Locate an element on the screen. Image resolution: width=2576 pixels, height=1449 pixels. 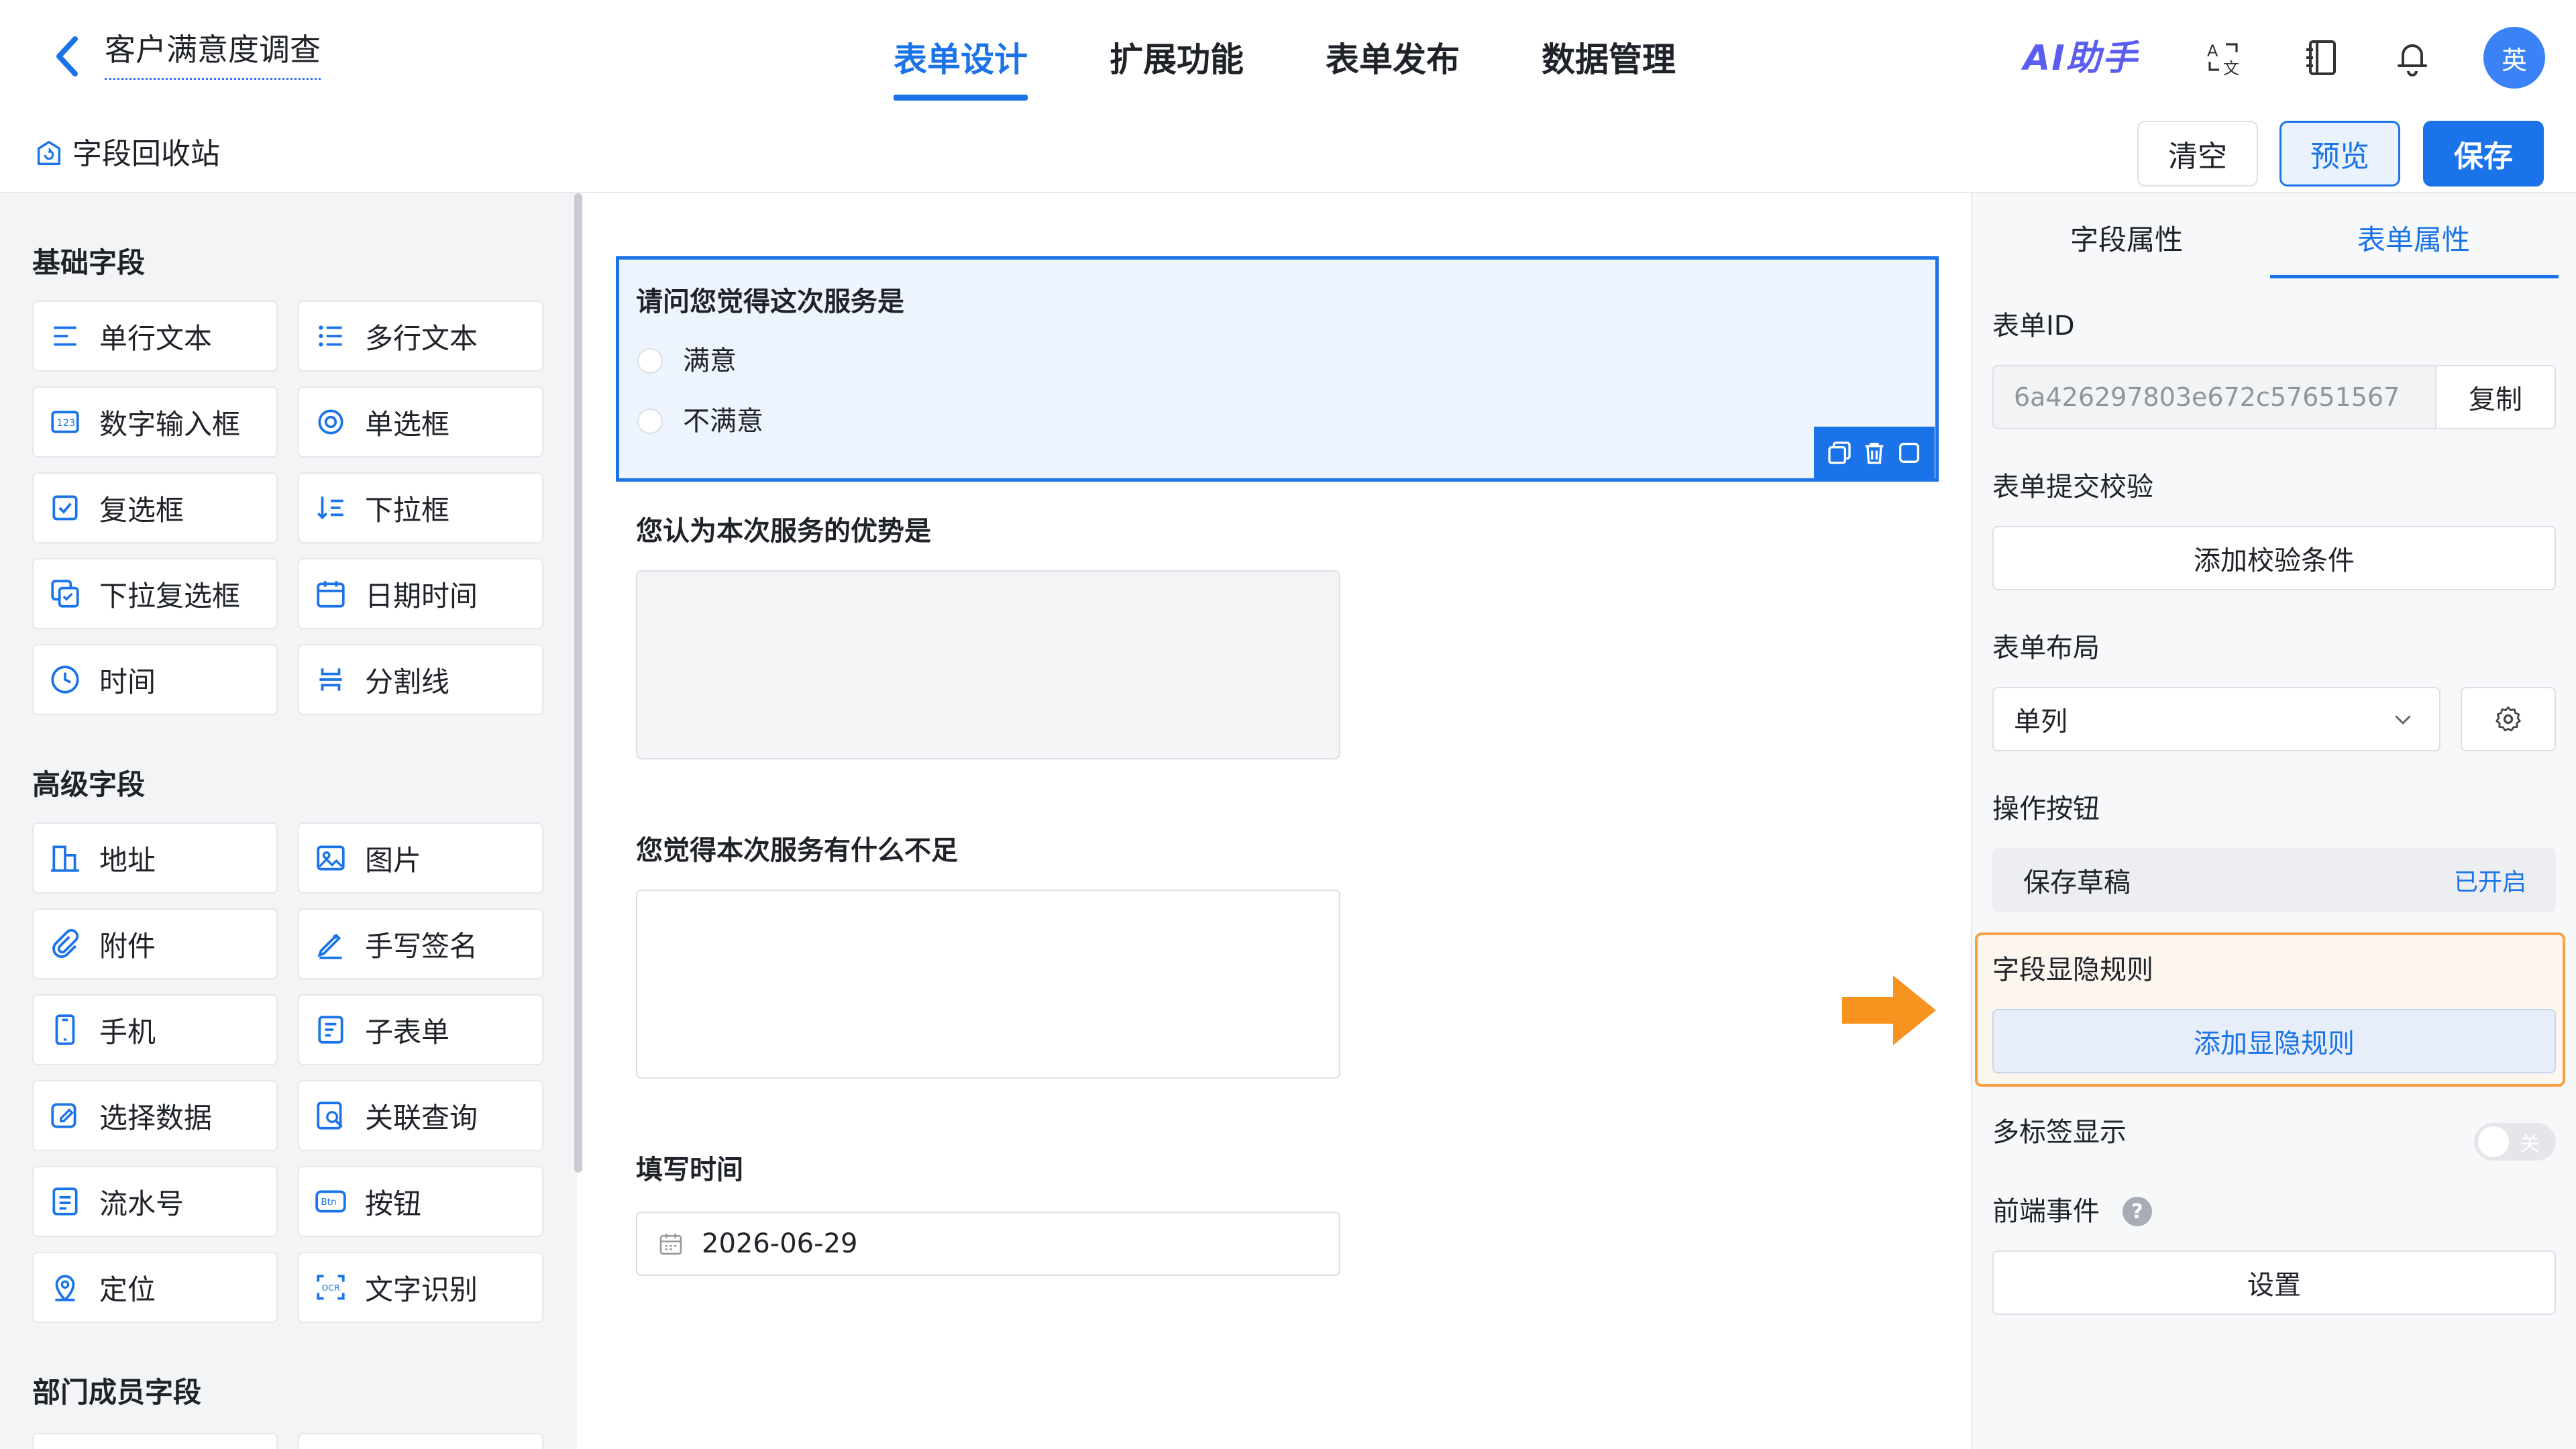
visibility-rules-label: 字段显隐规则 is located at coordinates (2072, 970).